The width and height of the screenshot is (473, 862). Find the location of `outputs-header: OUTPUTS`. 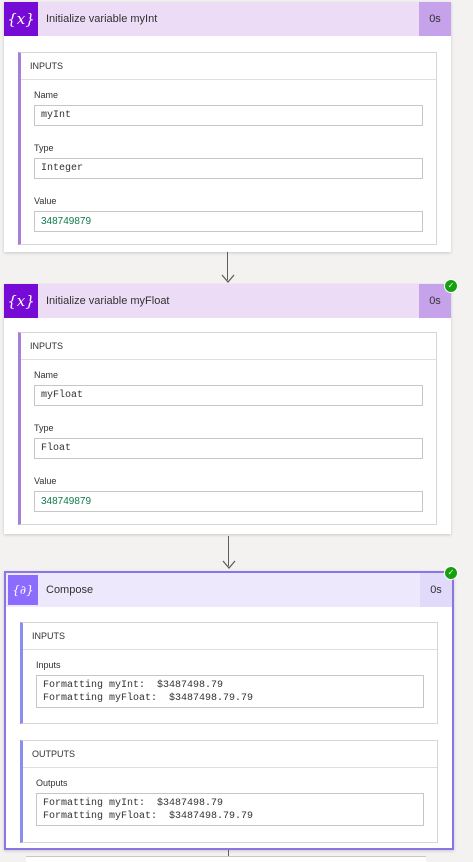

outputs-header: OUTPUTS is located at coordinates (230, 754).